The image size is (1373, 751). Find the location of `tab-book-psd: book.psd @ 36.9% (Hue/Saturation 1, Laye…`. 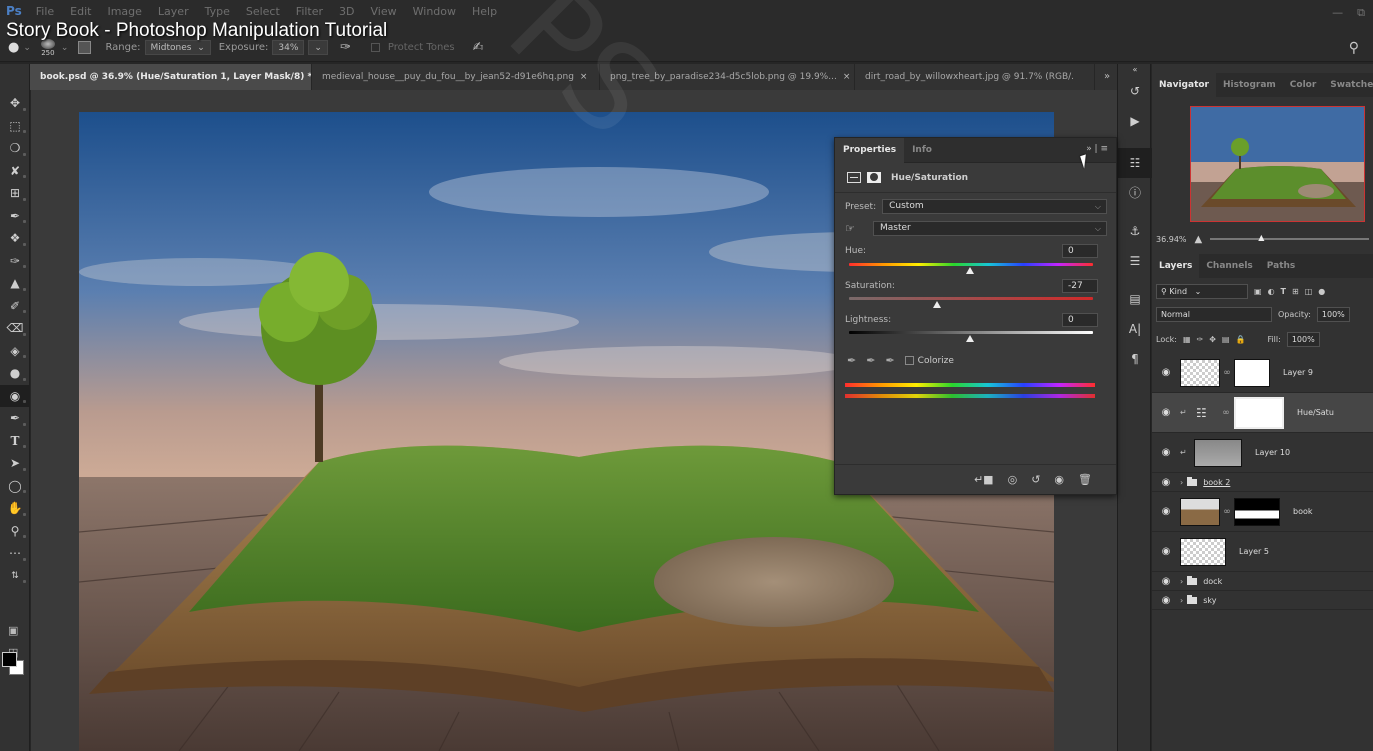

tab-book-psd: book.psd @ 36.9% (Hue/Saturation 1, Laye… is located at coordinates (171, 77).